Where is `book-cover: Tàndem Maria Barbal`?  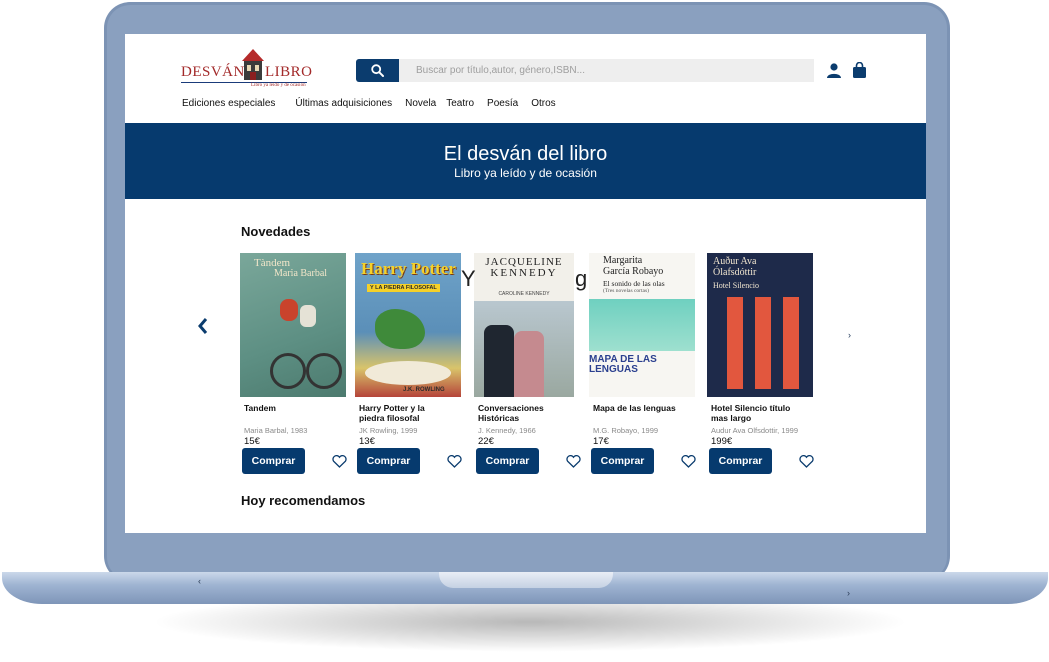 book-cover: Tàndem Maria Barbal is located at coordinates (293, 325).